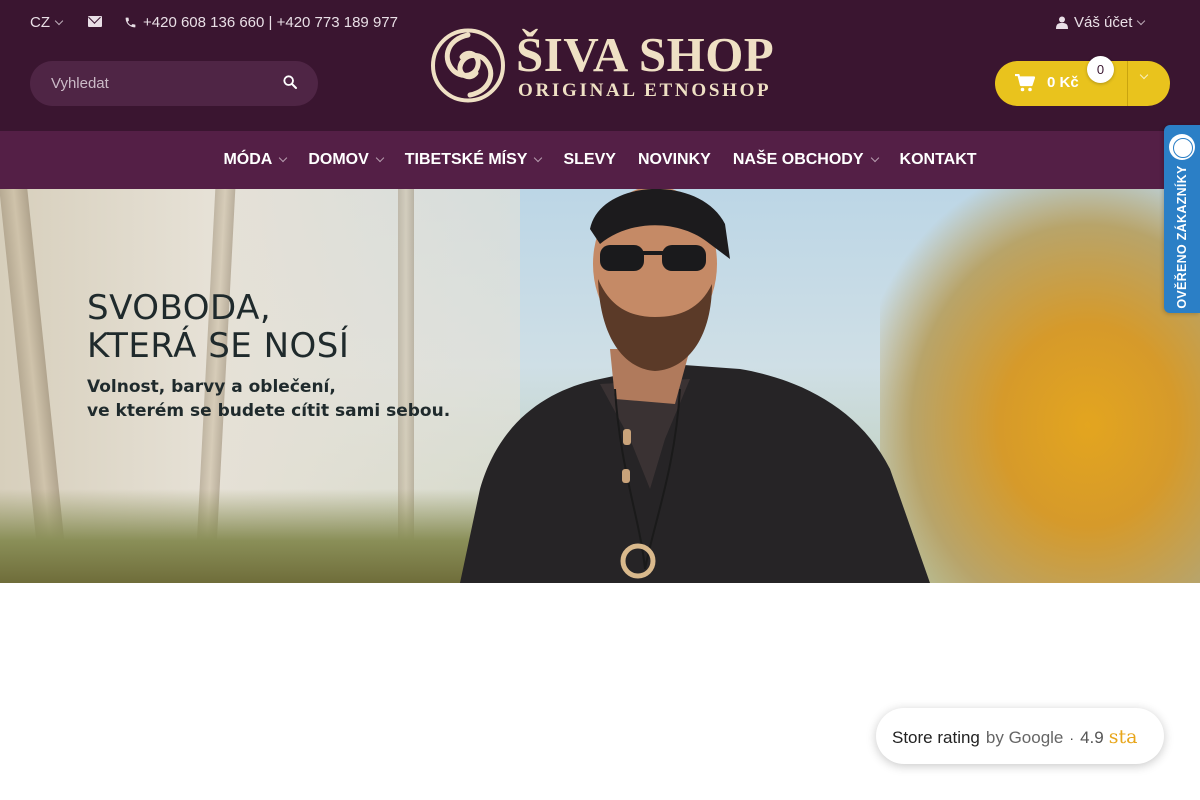 The width and height of the screenshot is (1200, 800). I want to click on cart-divider, so click(1127, 83).